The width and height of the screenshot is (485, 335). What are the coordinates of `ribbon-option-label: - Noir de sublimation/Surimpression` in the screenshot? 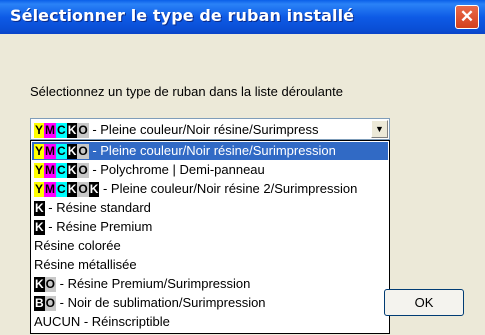 It's located at (161, 302).